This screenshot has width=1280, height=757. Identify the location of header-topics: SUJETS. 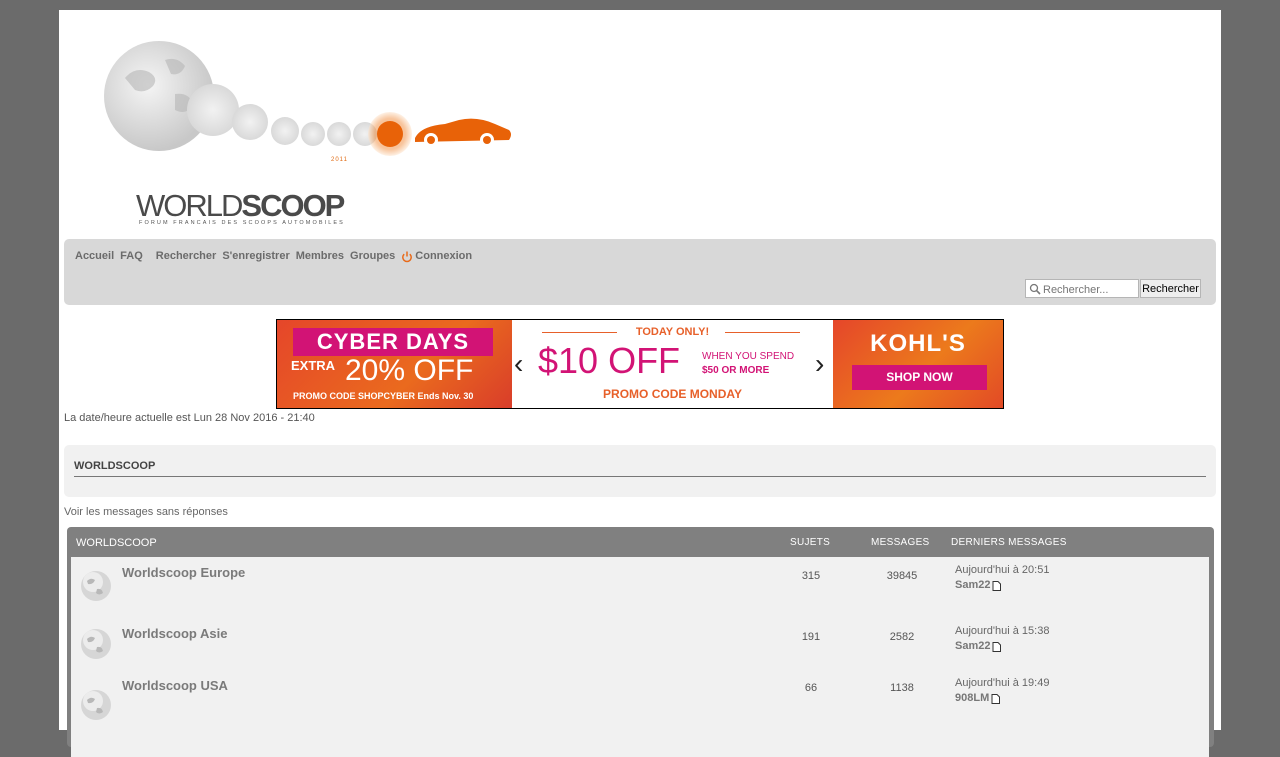
(810, 542).